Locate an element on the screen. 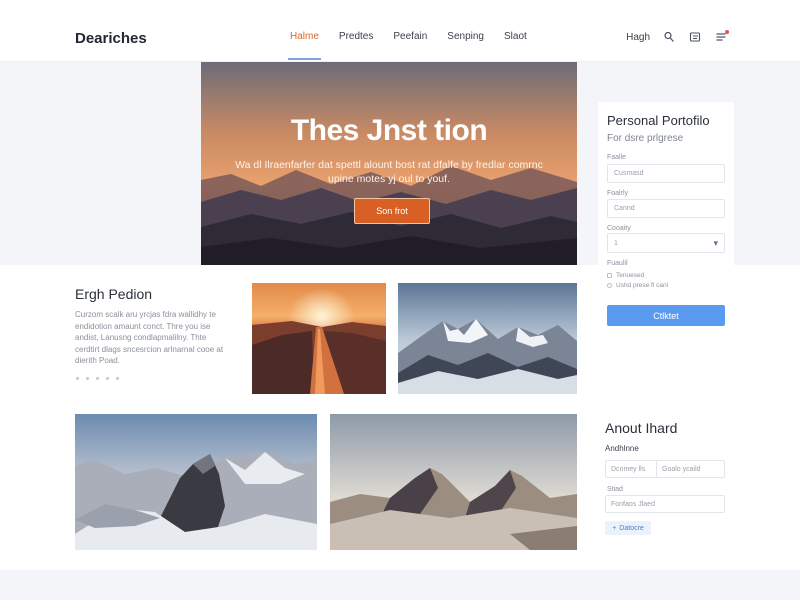 The height and width of the screenshot is (600, 800). about-input-second-placeholder: Goalo ycaild is located at coordinates (681, 469).